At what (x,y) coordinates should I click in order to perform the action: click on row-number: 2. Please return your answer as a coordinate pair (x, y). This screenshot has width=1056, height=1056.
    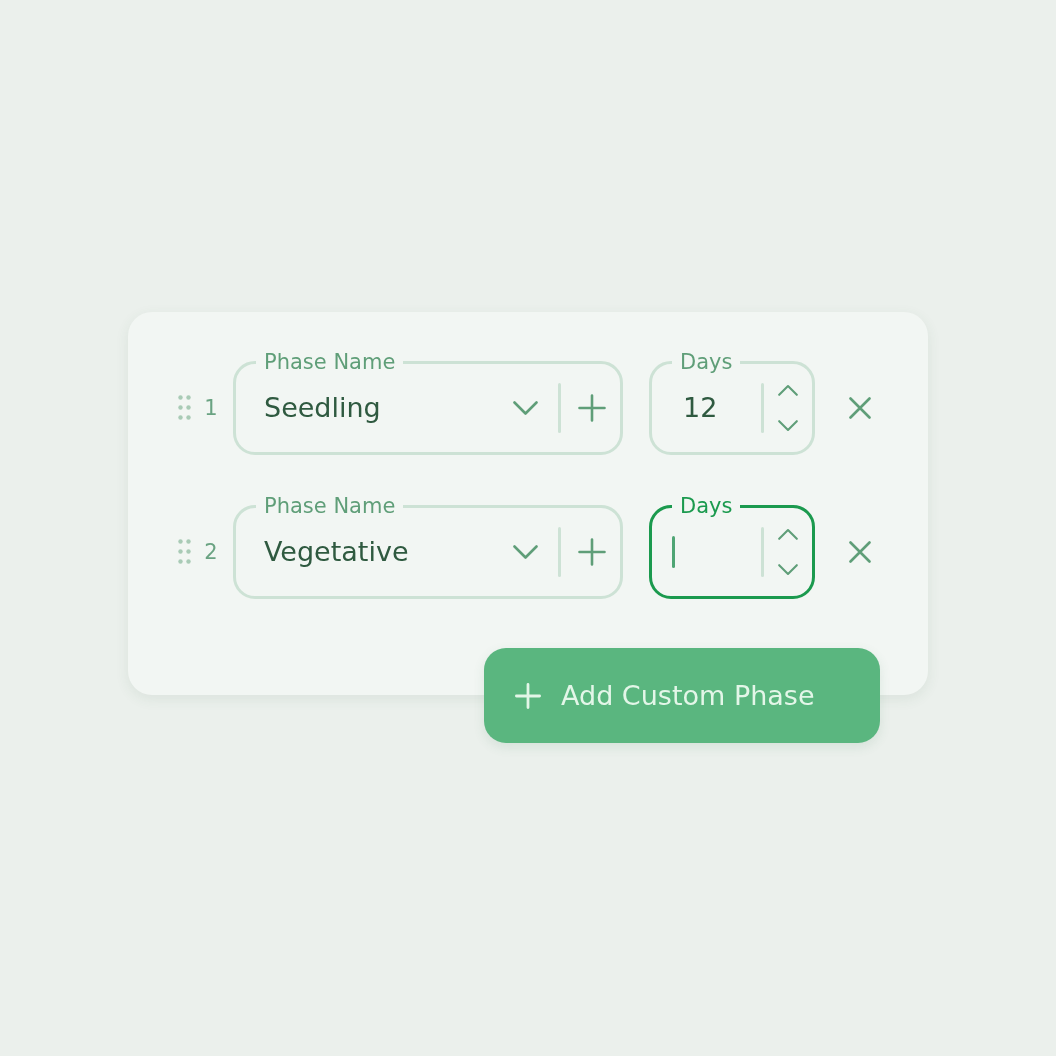
    Looking at the image, I should click on (211, 551).